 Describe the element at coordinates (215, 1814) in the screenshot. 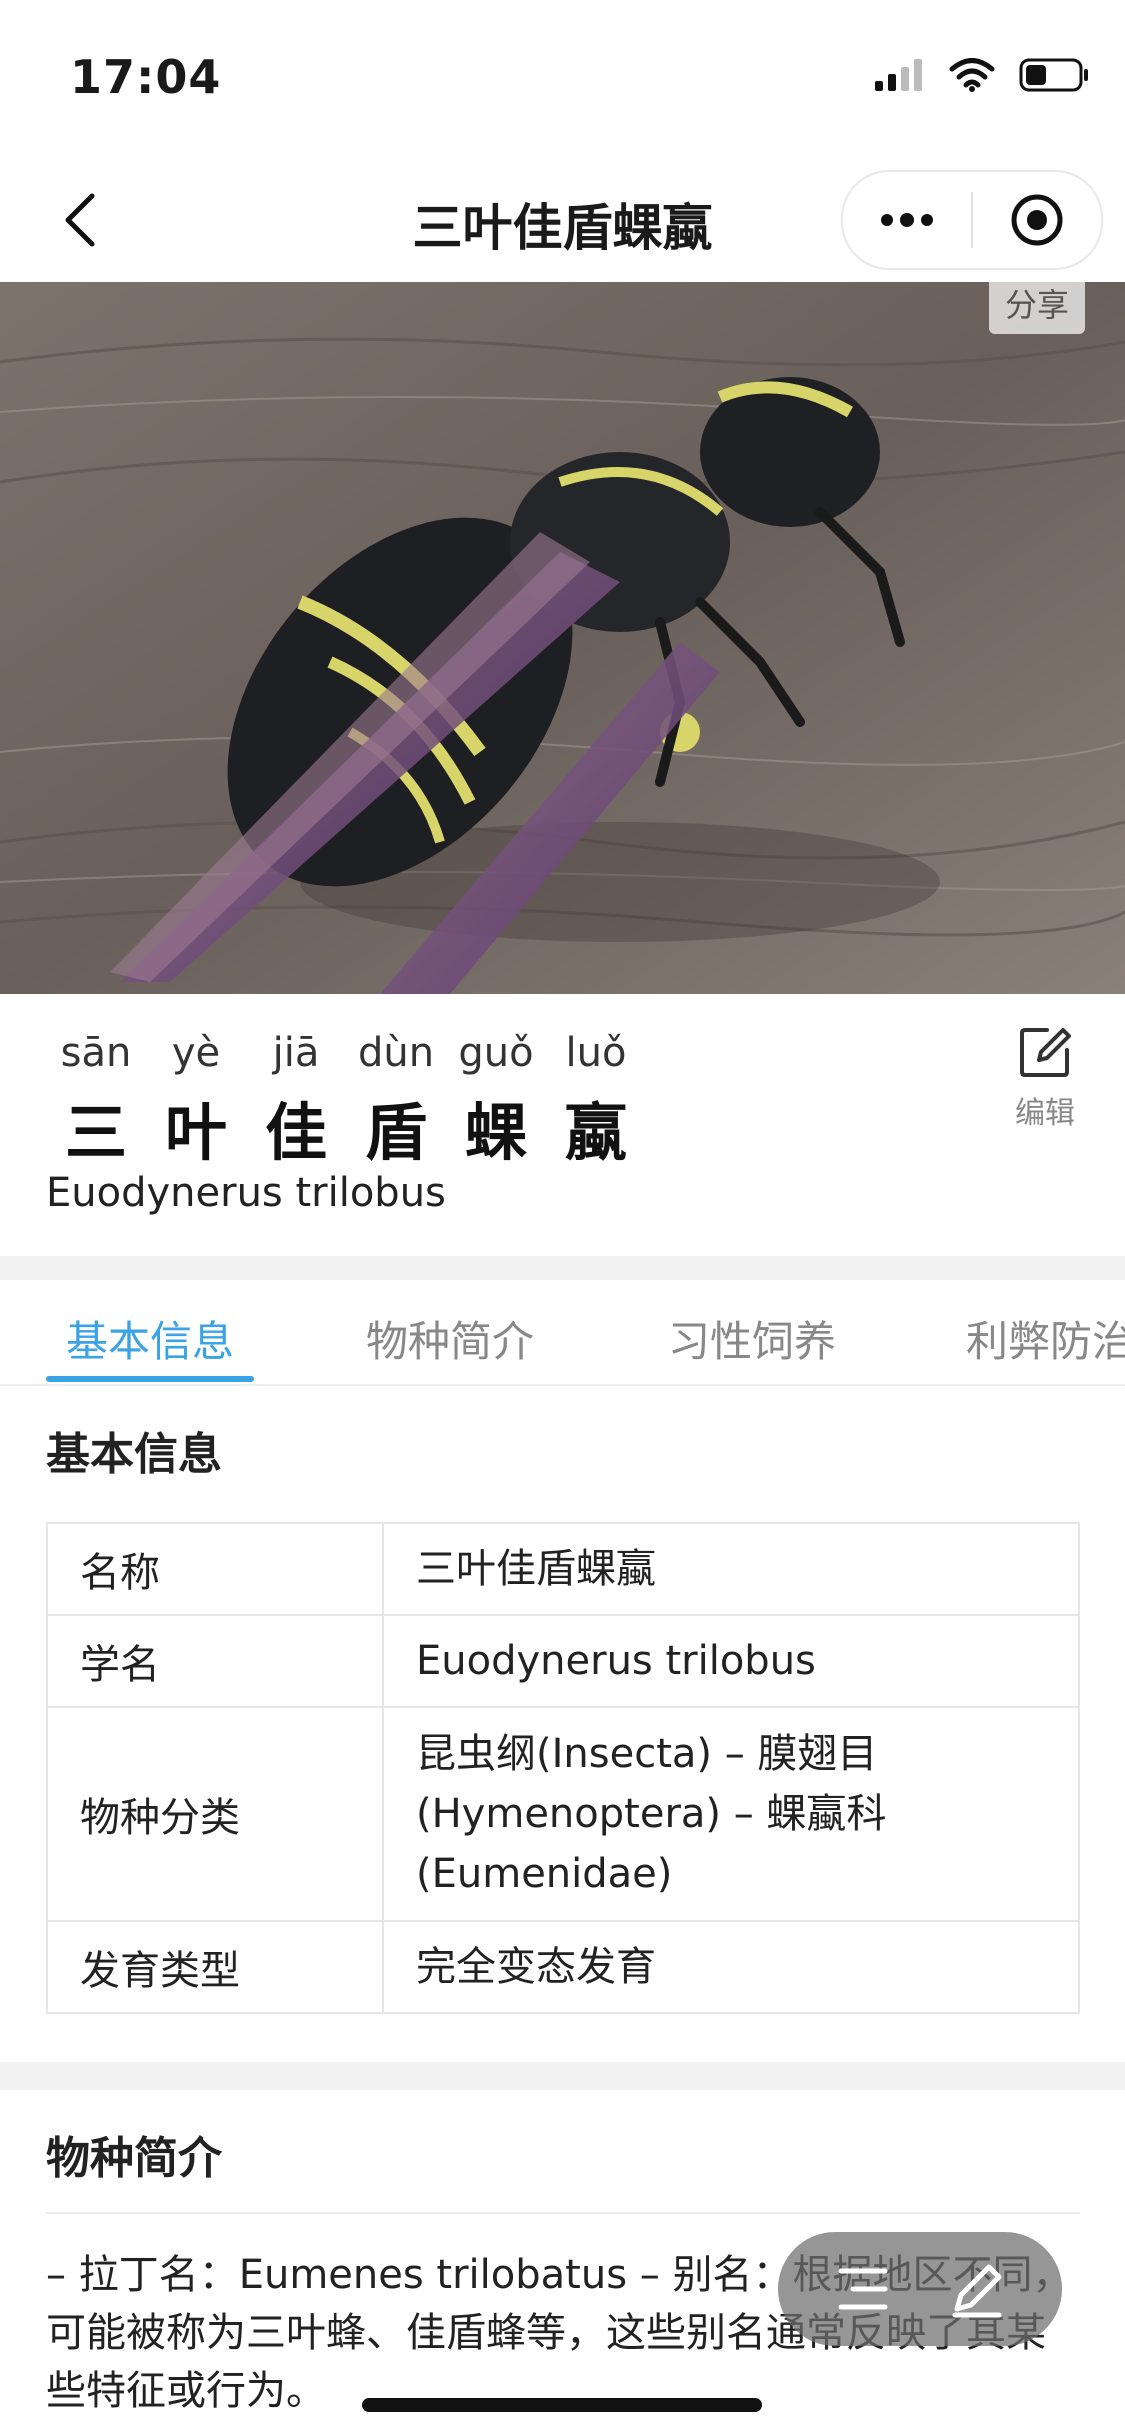

I see `row-key: 物种分类` at that location.